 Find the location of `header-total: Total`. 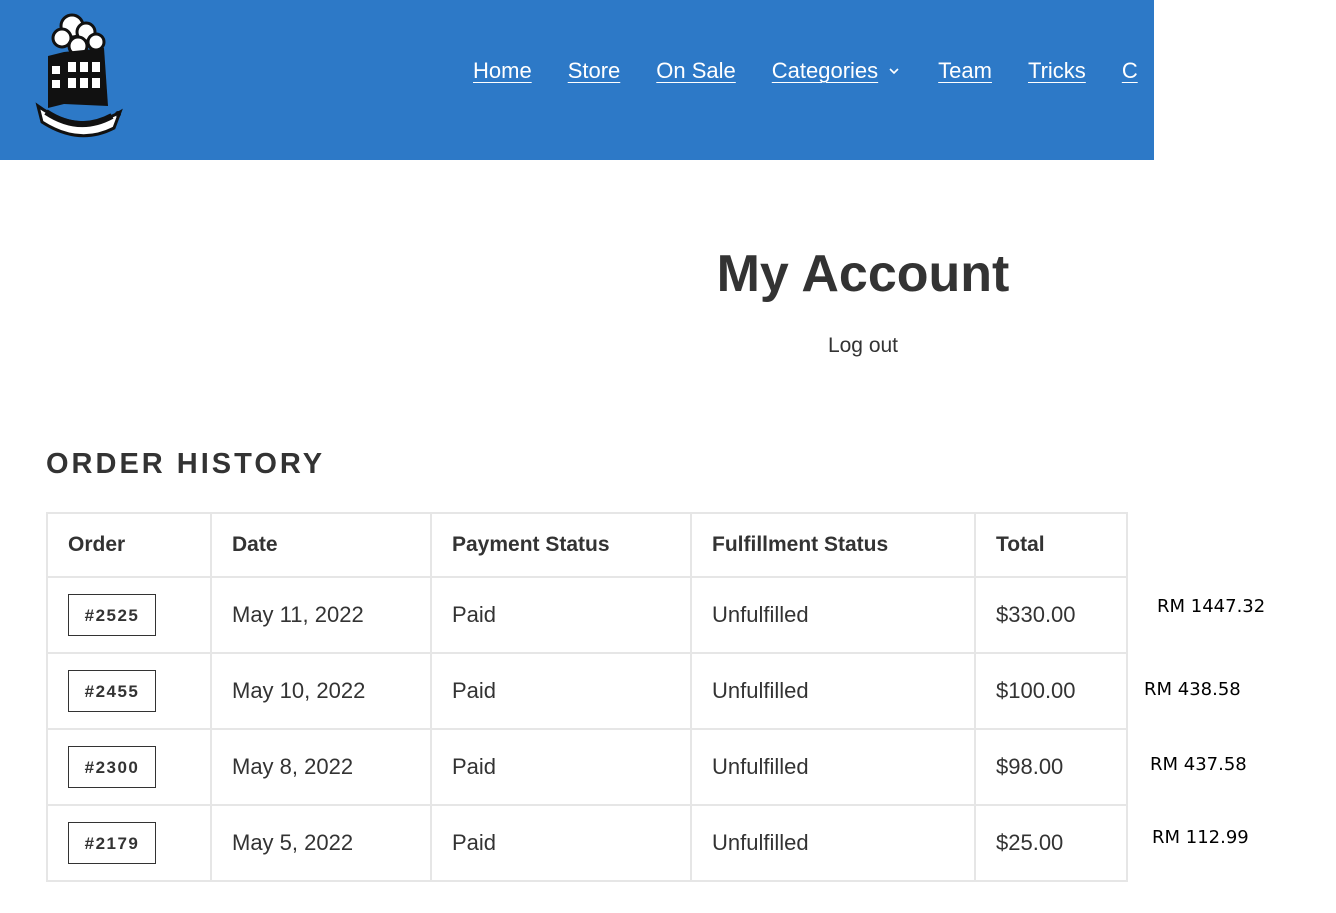

header-total: Total is located at coordinates (1051, 545).